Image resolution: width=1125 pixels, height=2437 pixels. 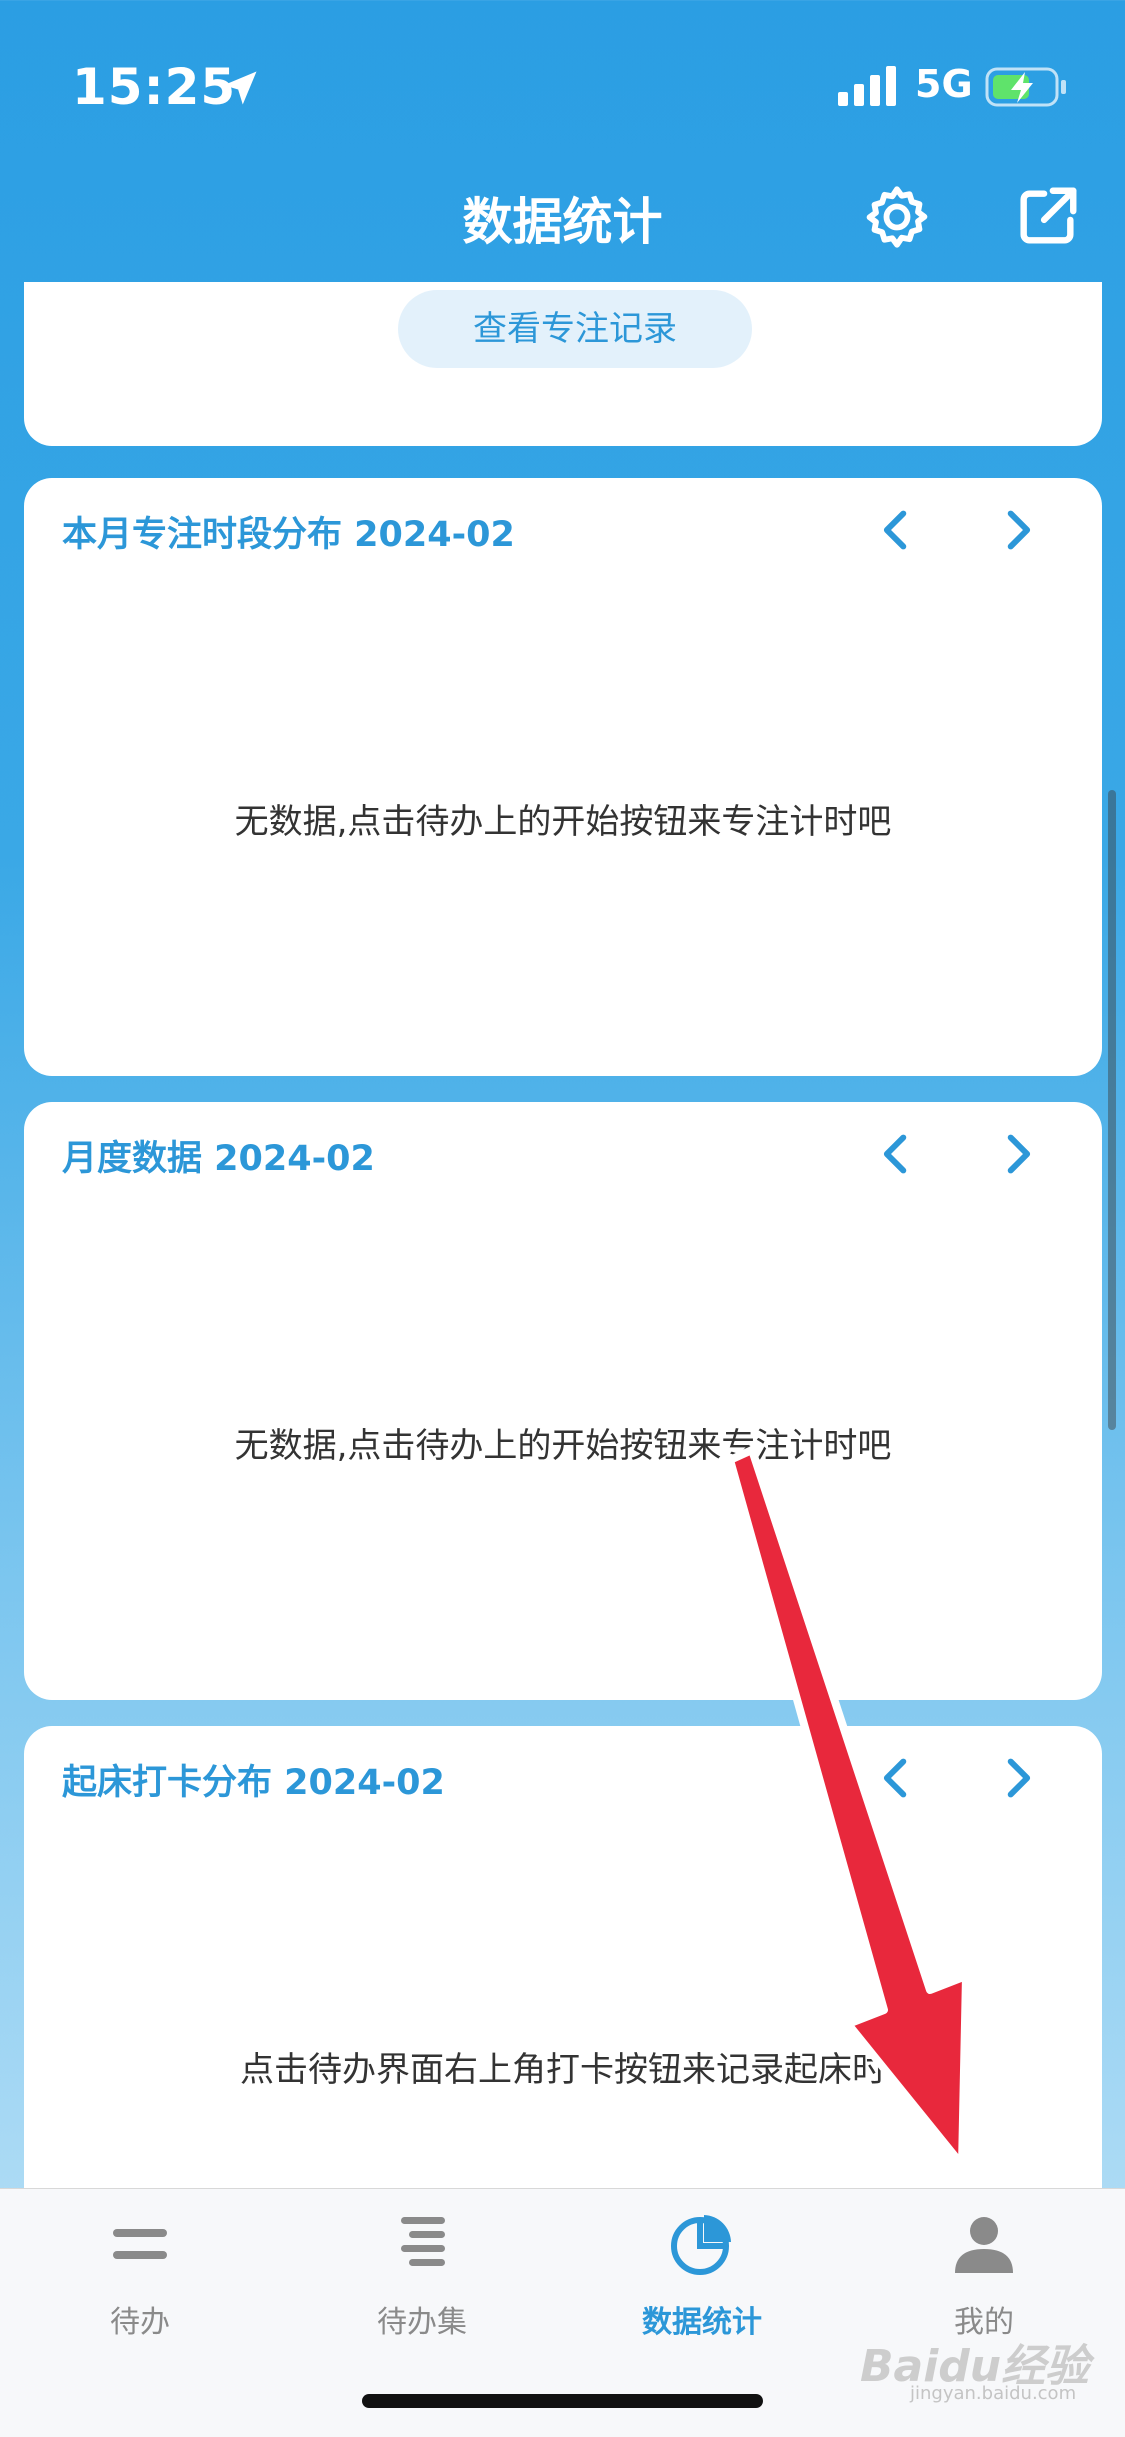 I want to click on card-title: 月度数据 2024-02, so click(x=218, y=1159).